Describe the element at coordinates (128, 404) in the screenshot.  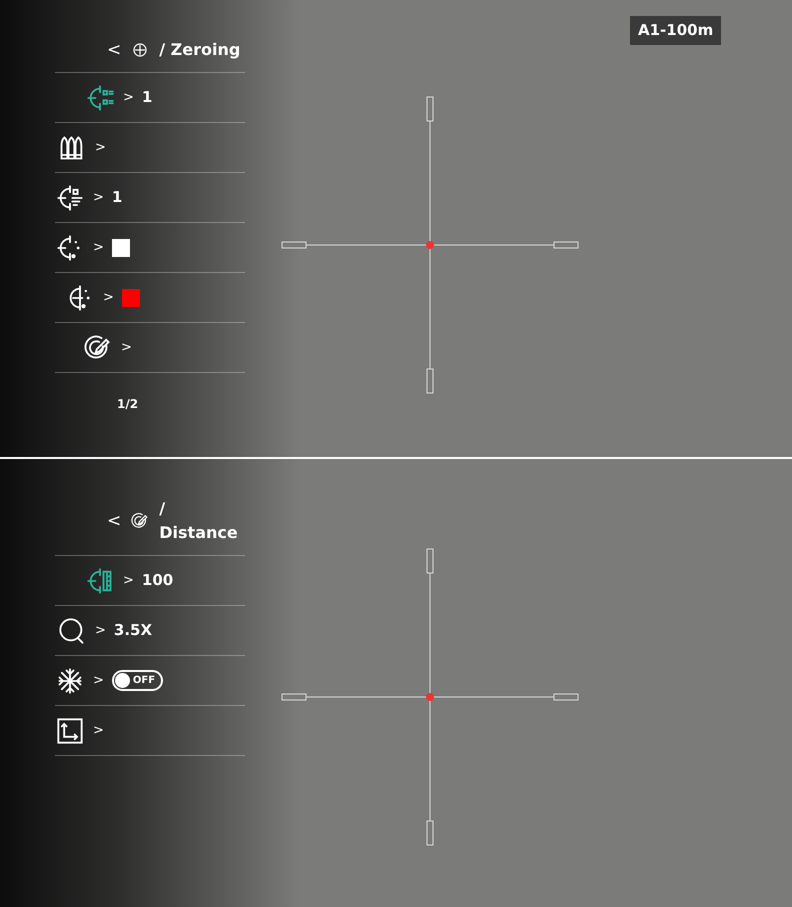
I see `page-indicator: 1/2` at that location.